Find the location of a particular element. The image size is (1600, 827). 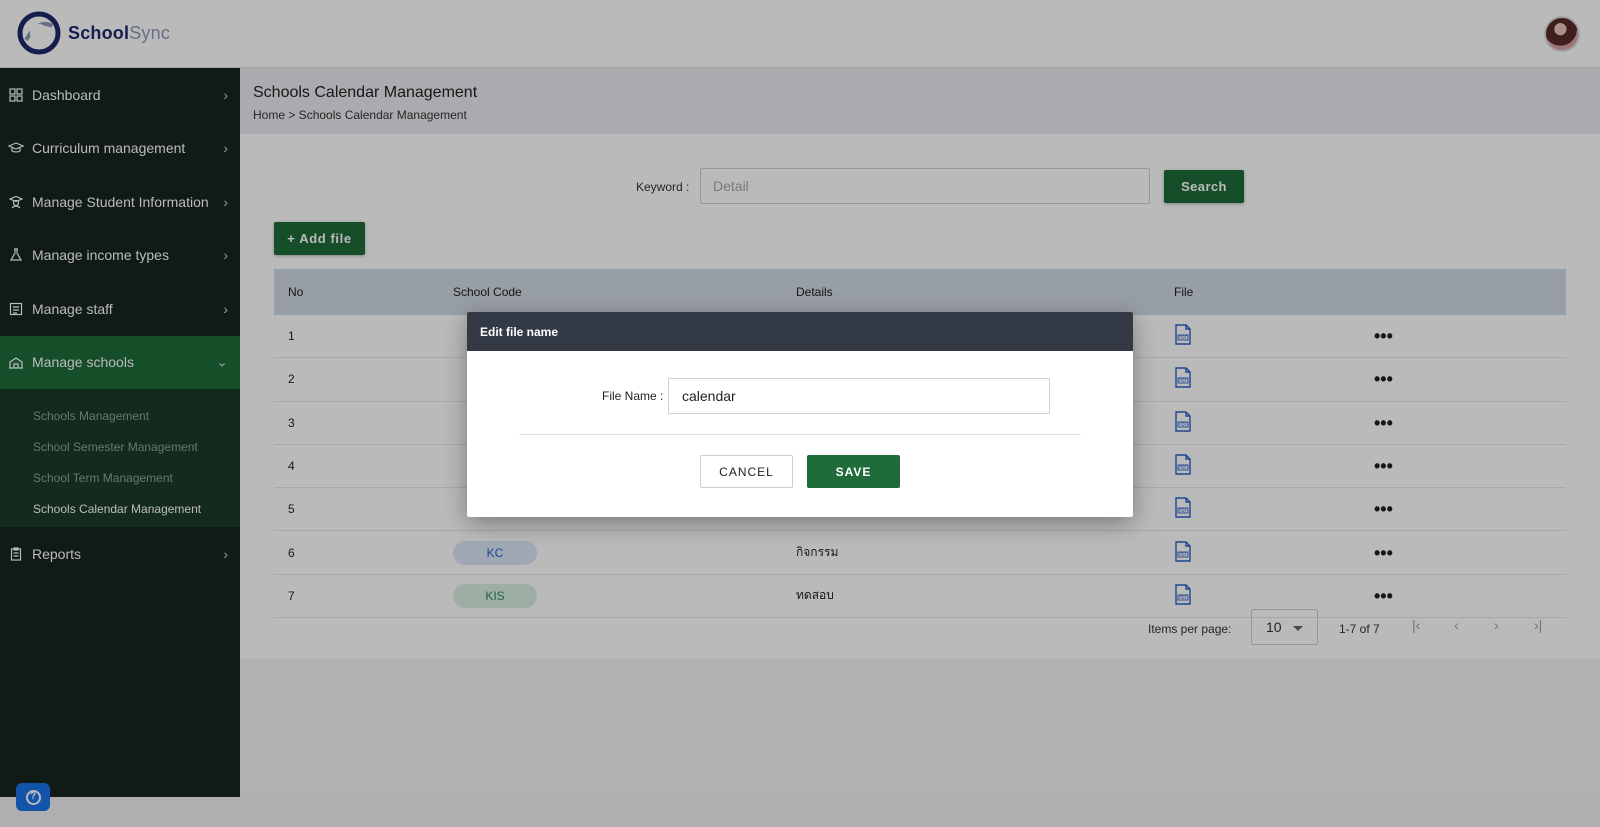

cancel-button: CANCEL is located at coordinates (746, 471).